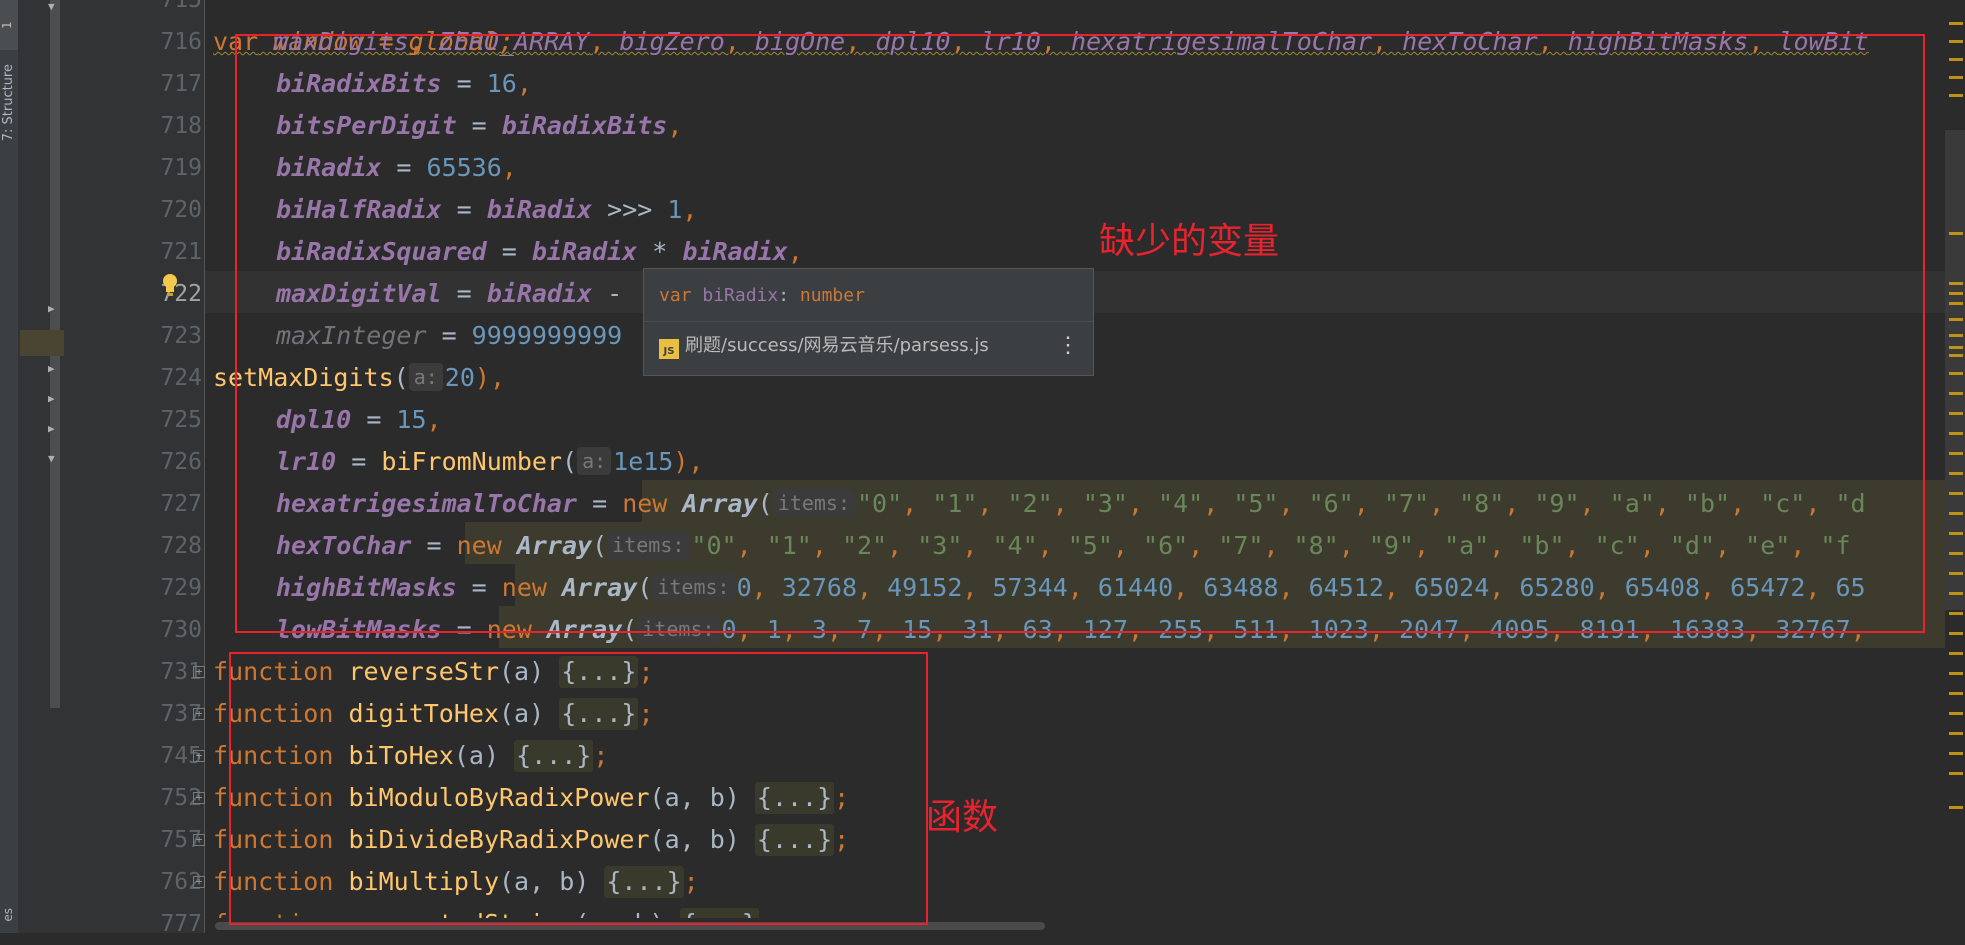 Image resolution: width=1965 pixels, height=945 pixels. Describe the element at coordinates (181, 420) in the screenshot. I see `line-number: 725` at that location.